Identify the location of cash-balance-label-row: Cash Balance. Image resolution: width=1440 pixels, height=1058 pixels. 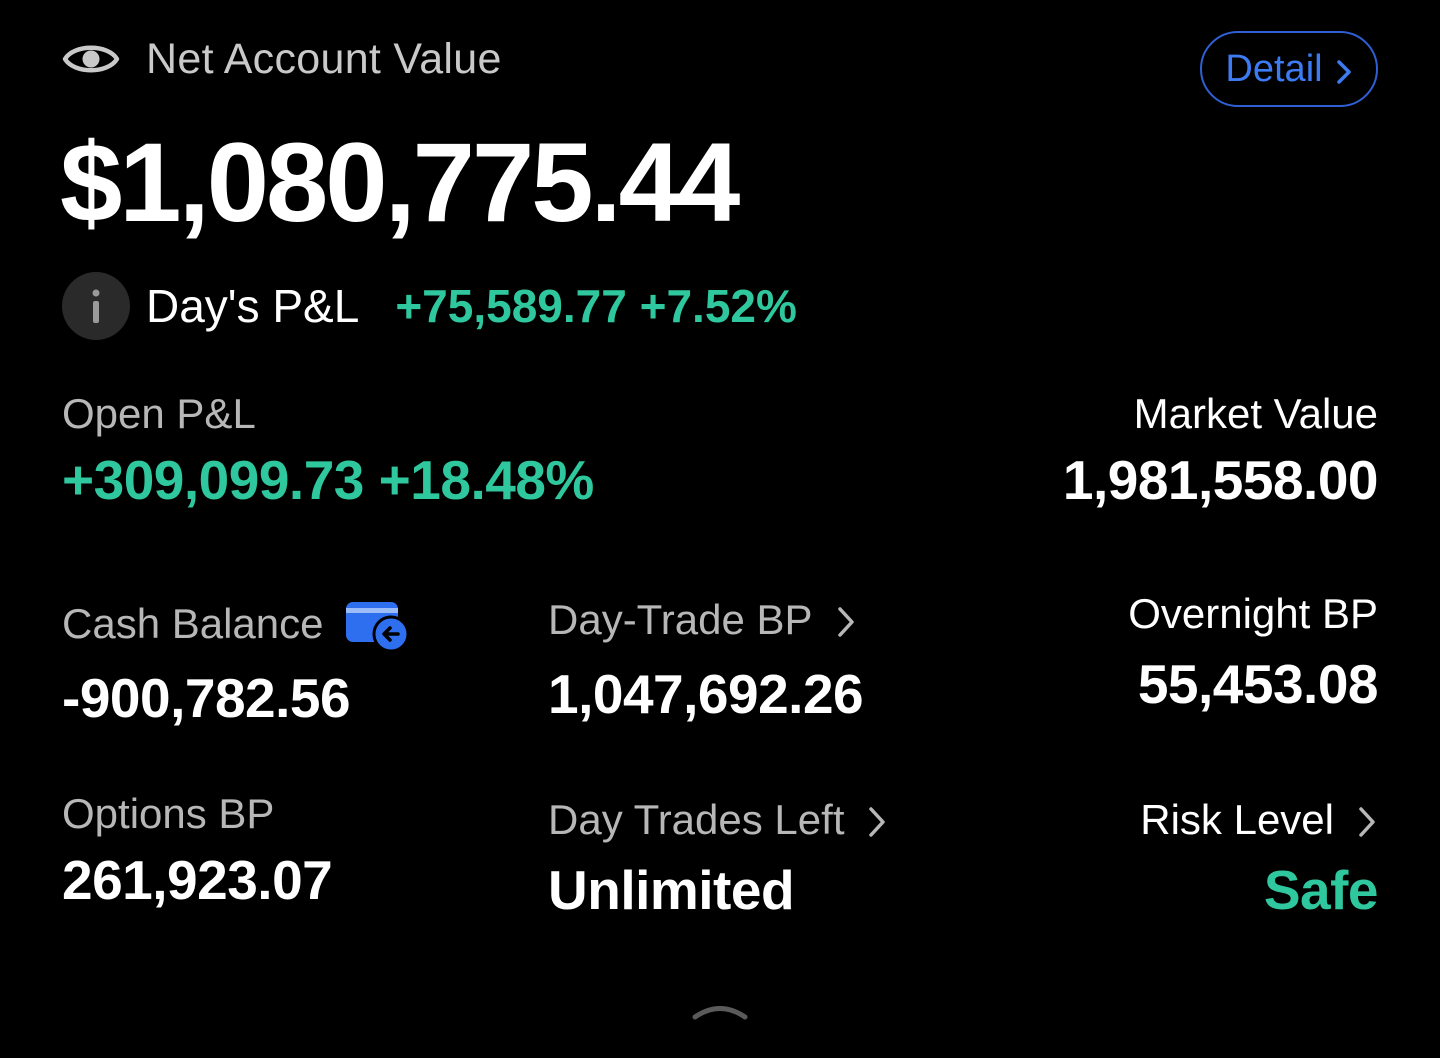
(237, 624).